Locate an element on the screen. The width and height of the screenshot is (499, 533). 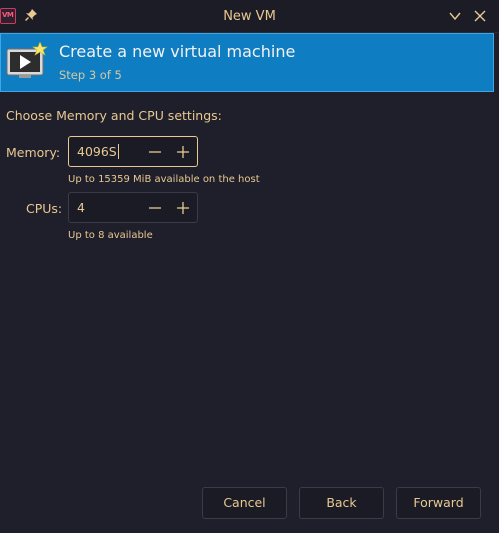
wizard-step: Step 3 of 5 is located at coordinates (90, 75).